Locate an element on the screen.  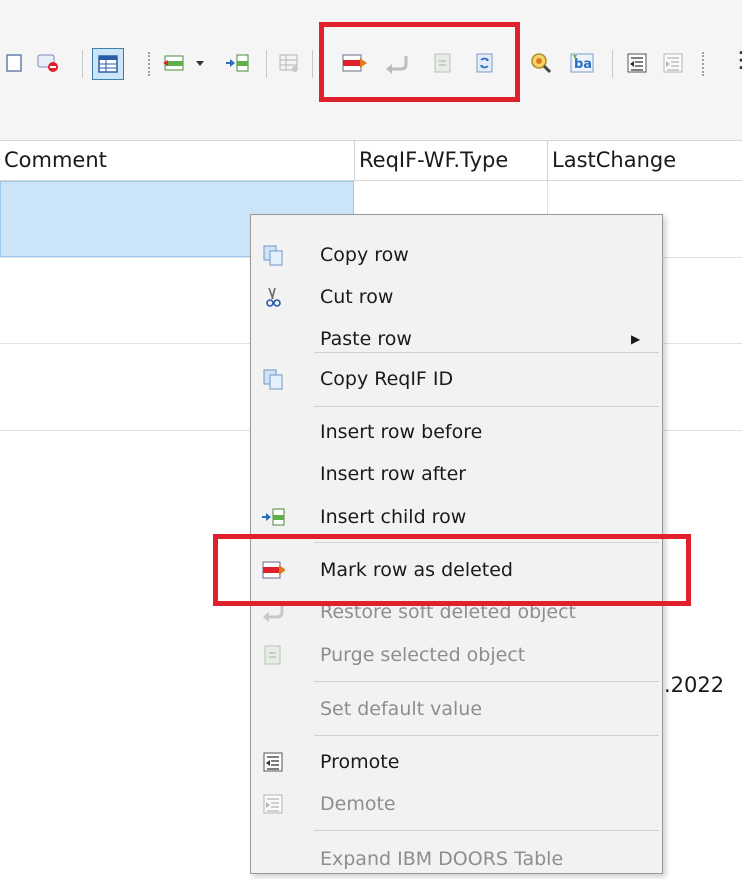
submenu-arrow-icon: ▶ is located at coordinates (636, 339).